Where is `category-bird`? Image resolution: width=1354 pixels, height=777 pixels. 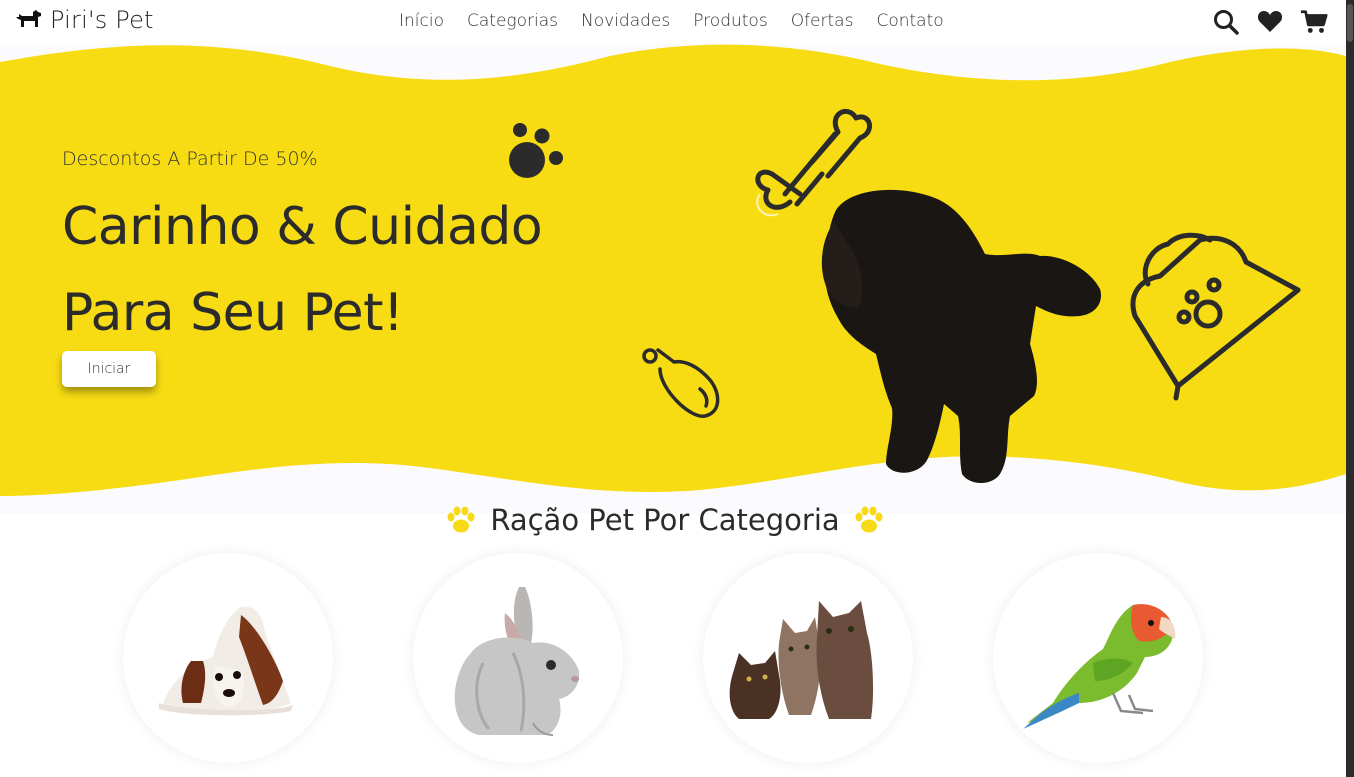 category-bird is located at coordinates (1098, 658).